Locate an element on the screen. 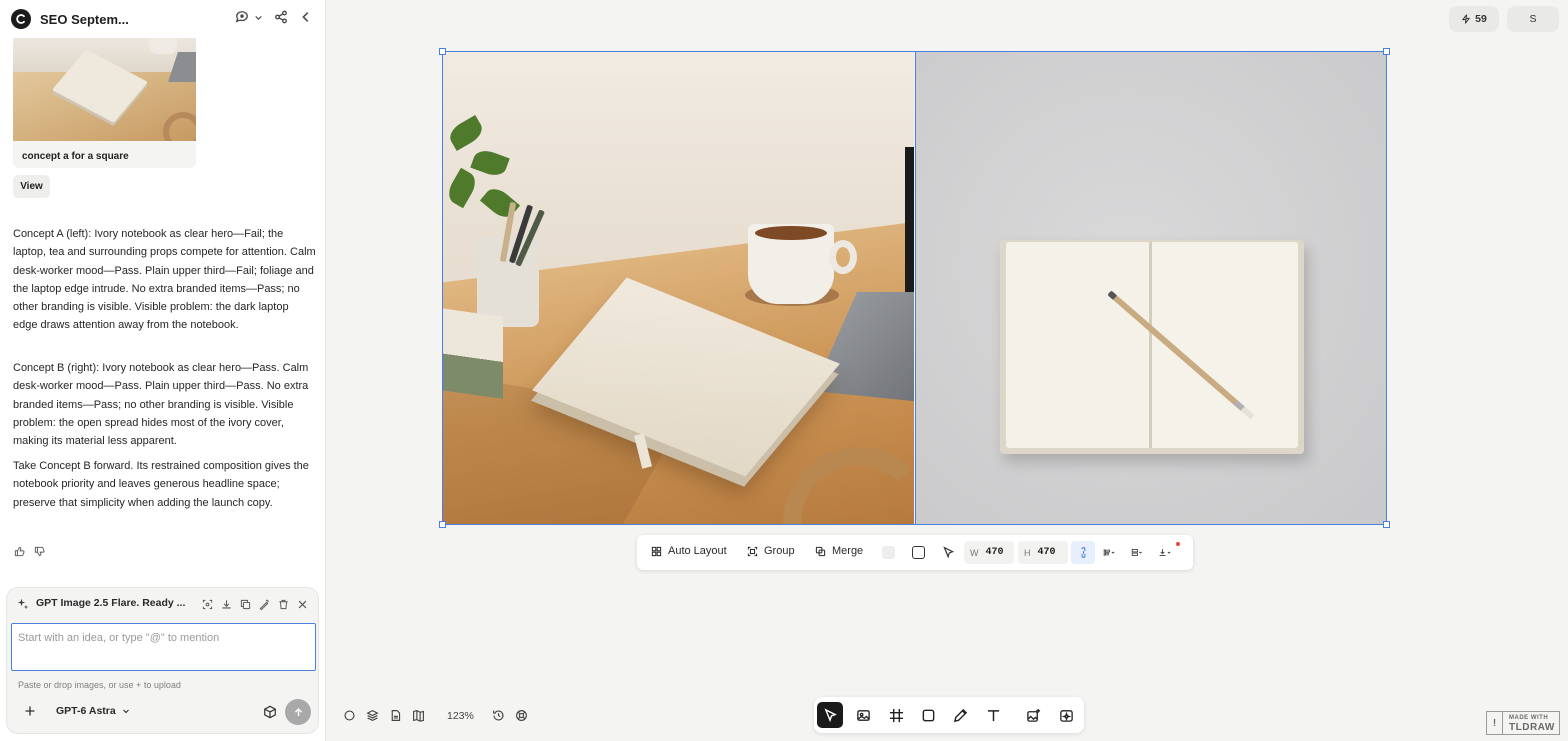  thumbnail-caption: concept a for a square is located at coordinates (104, 154).